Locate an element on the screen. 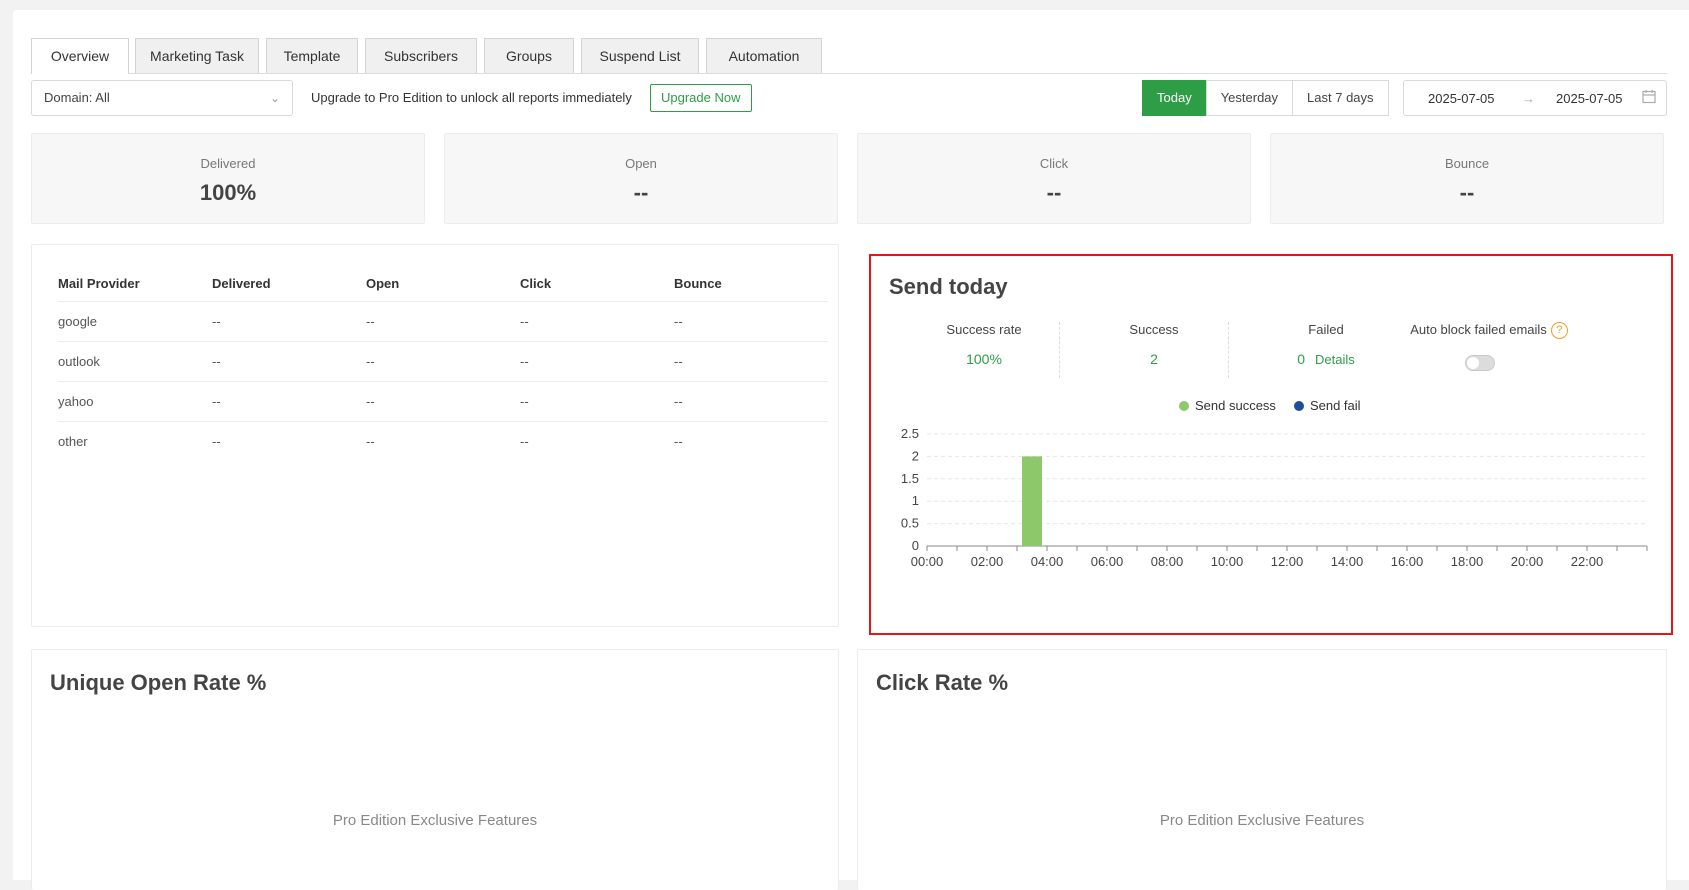 The image size is (1689, 890). table-cell: google is located at coordinates (135, 321).